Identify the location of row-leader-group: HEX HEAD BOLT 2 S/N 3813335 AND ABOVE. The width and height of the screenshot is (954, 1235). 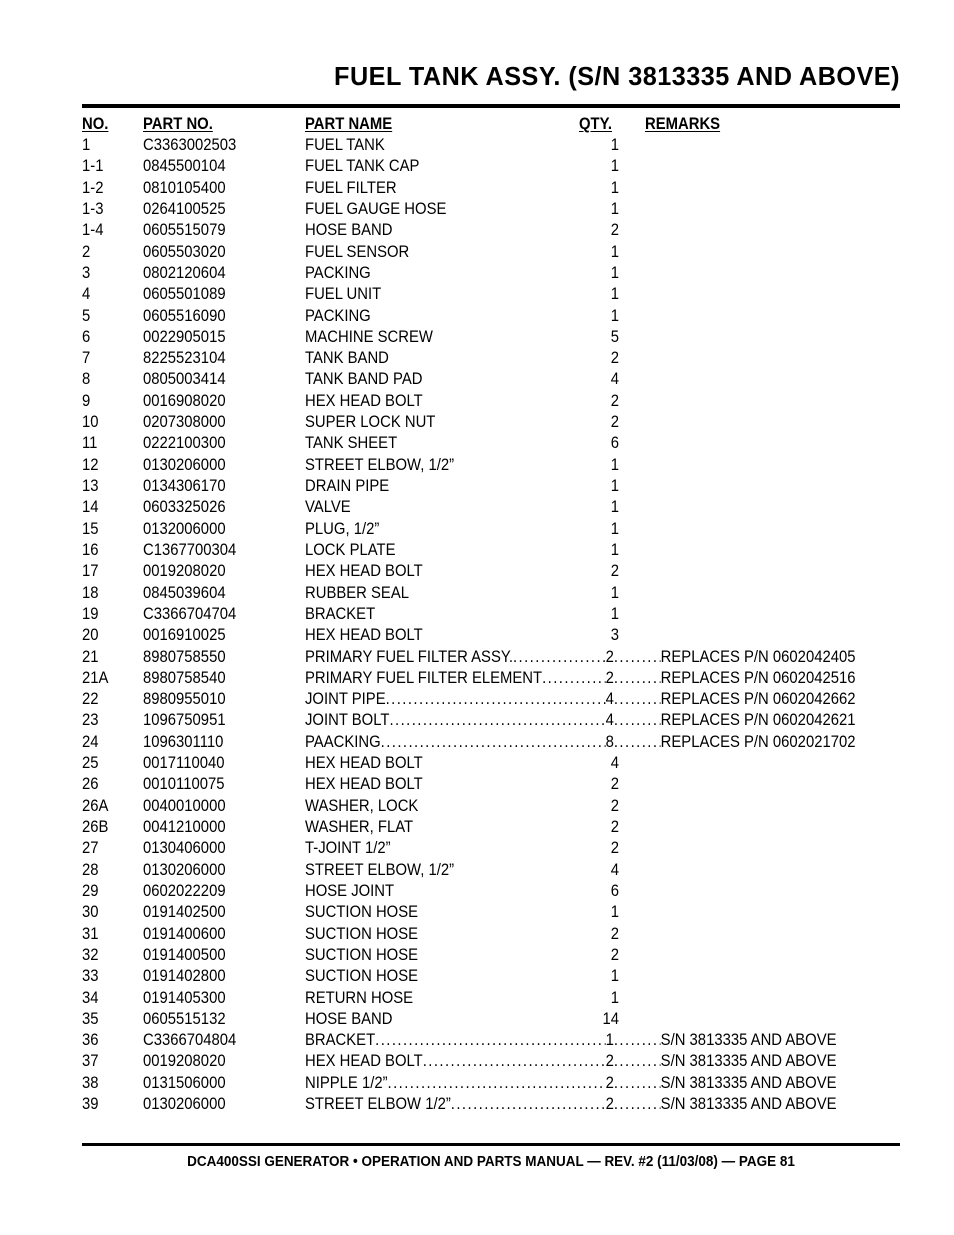
(622, 1061).